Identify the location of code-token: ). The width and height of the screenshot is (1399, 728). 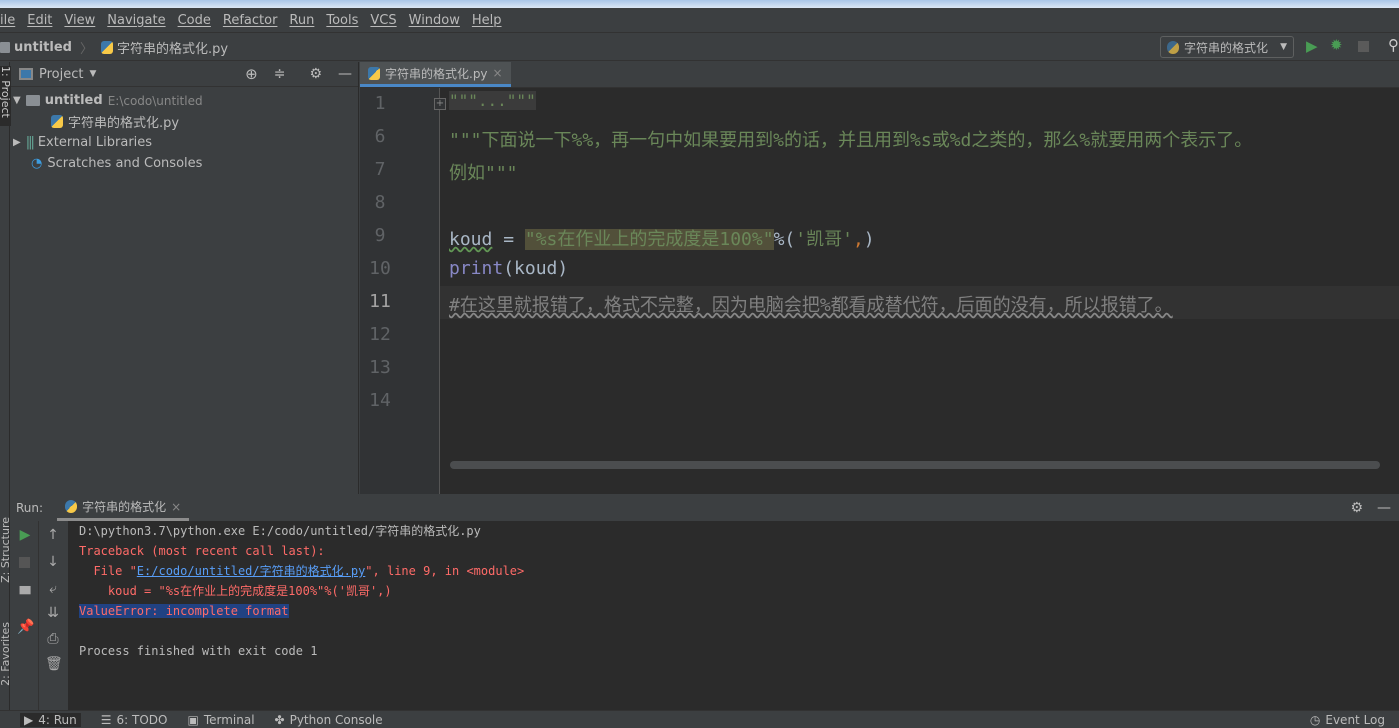
(869, 239).